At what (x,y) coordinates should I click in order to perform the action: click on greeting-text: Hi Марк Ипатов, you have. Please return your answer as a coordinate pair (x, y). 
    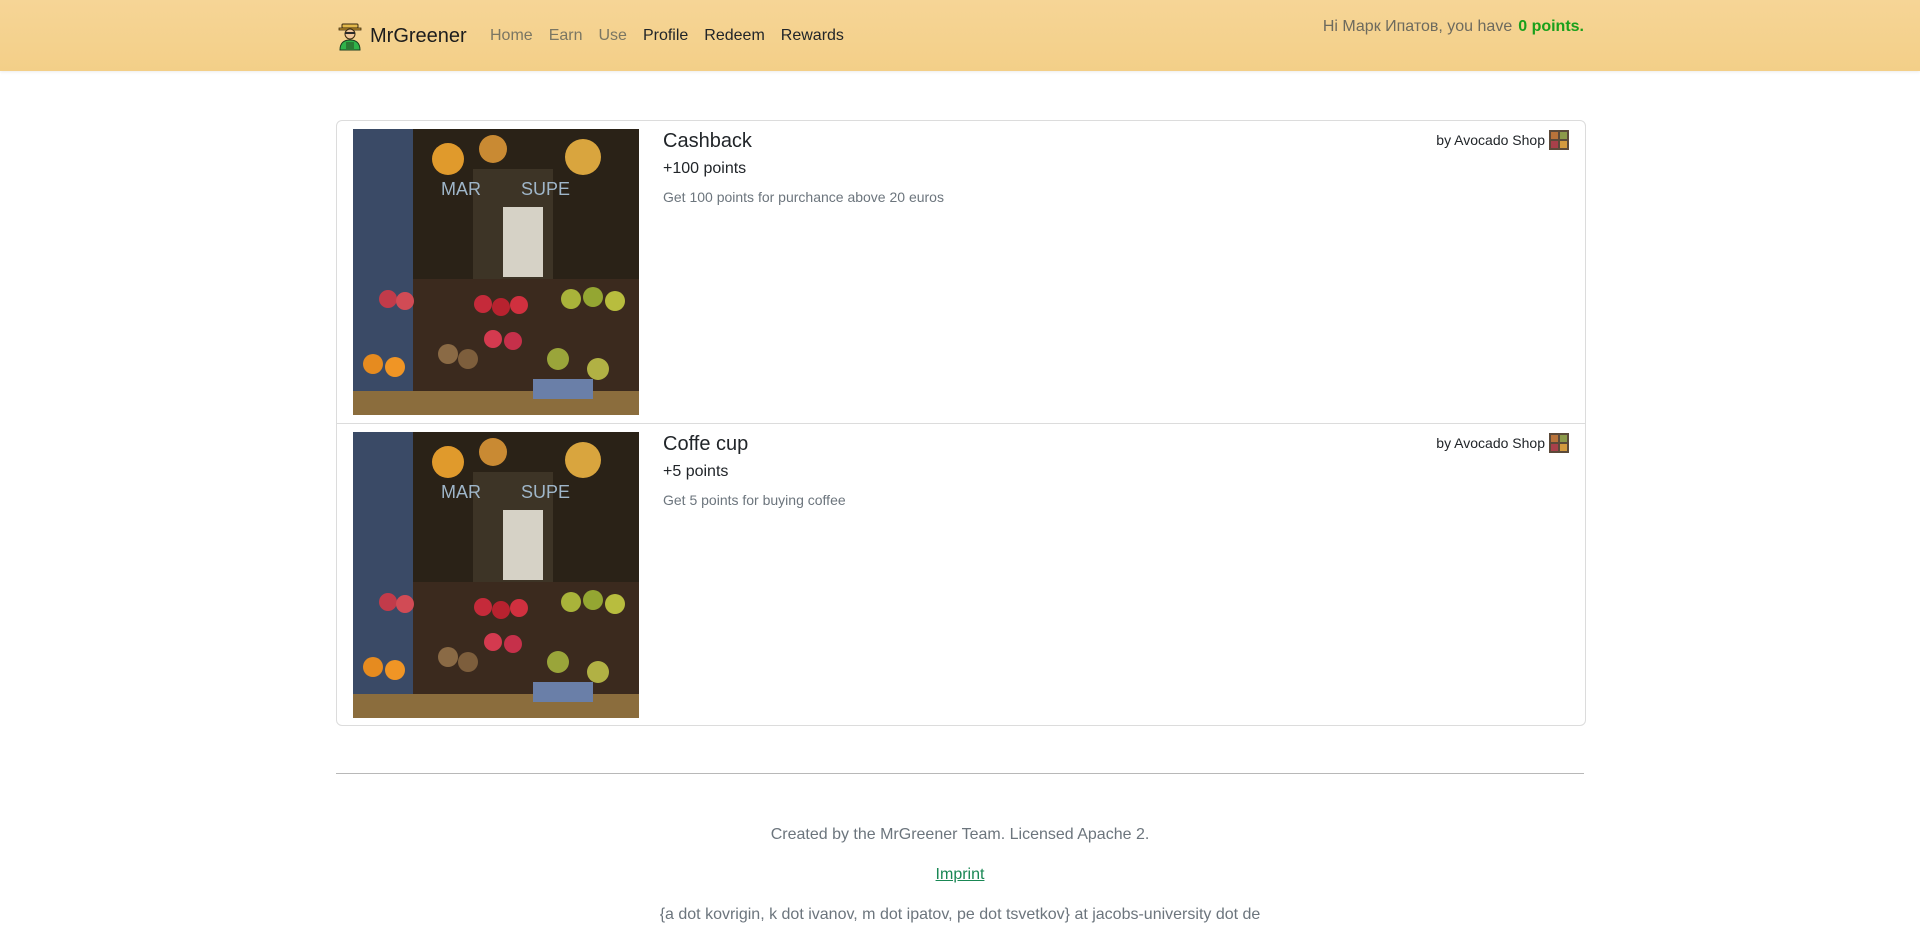
    Looking at the image, I should click on (1417, 26).